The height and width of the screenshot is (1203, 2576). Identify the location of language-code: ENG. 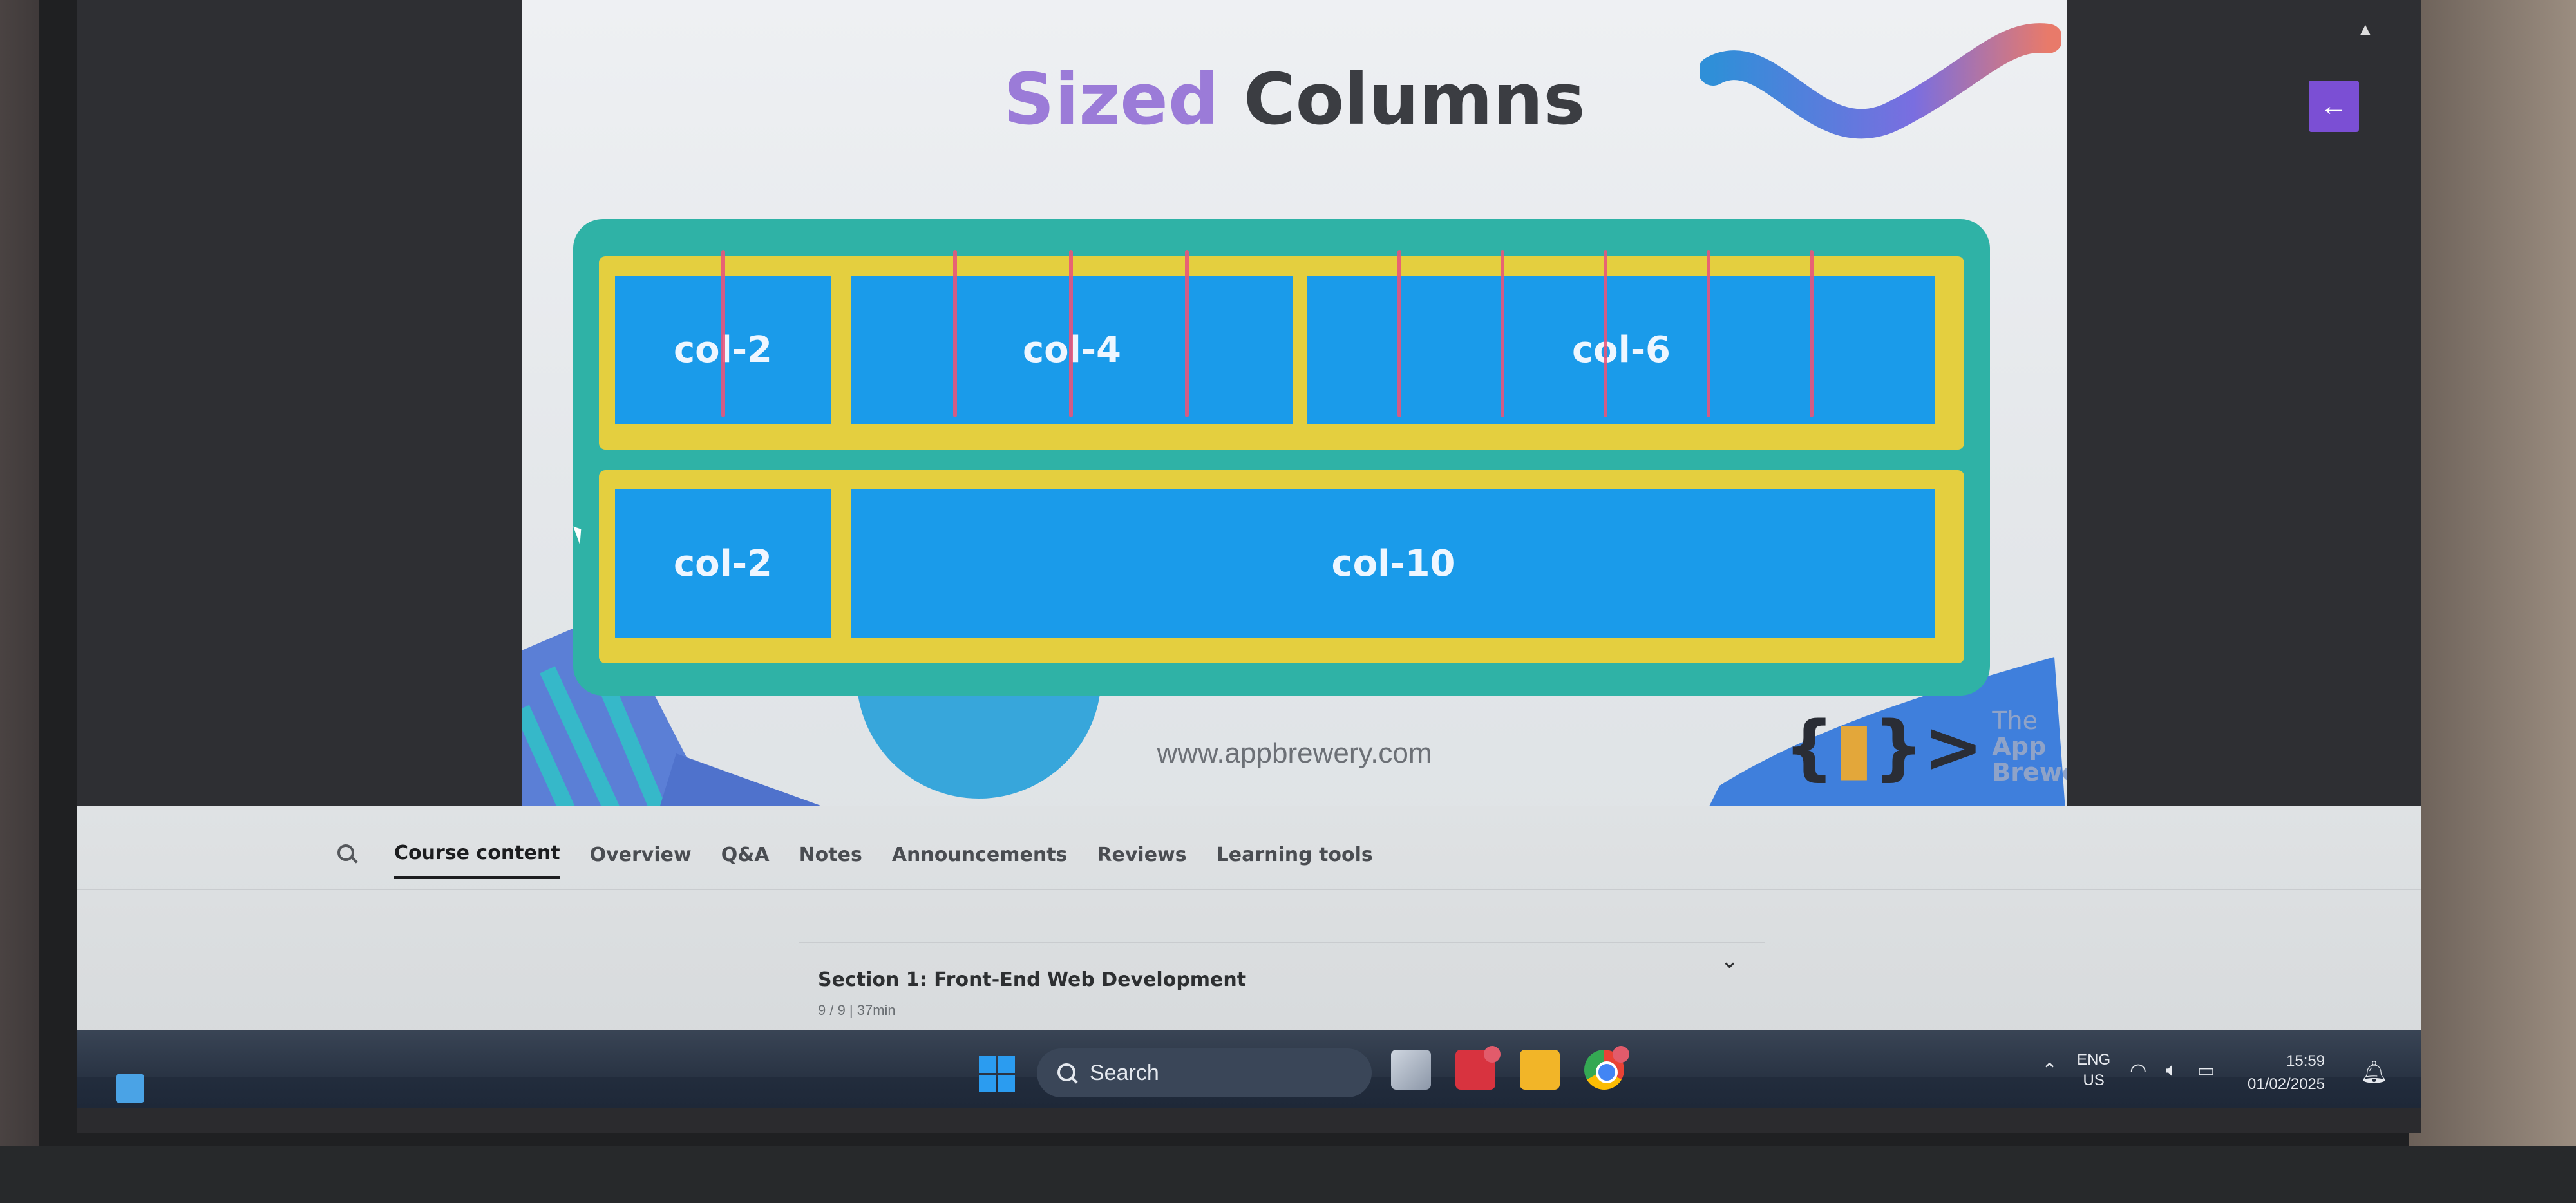
(2094, 1059).